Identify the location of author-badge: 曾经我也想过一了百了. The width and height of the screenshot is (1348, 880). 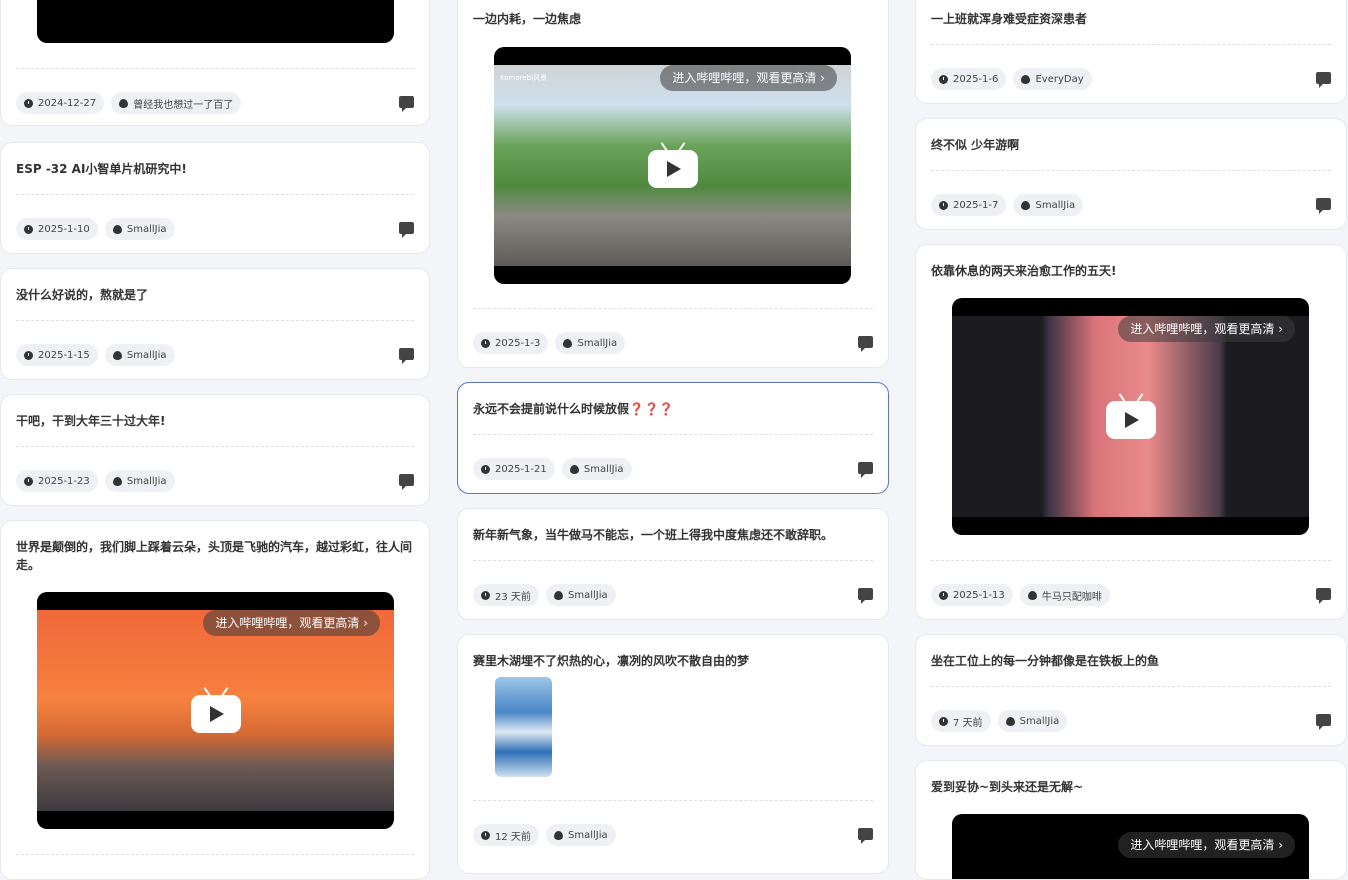
(176, 103).